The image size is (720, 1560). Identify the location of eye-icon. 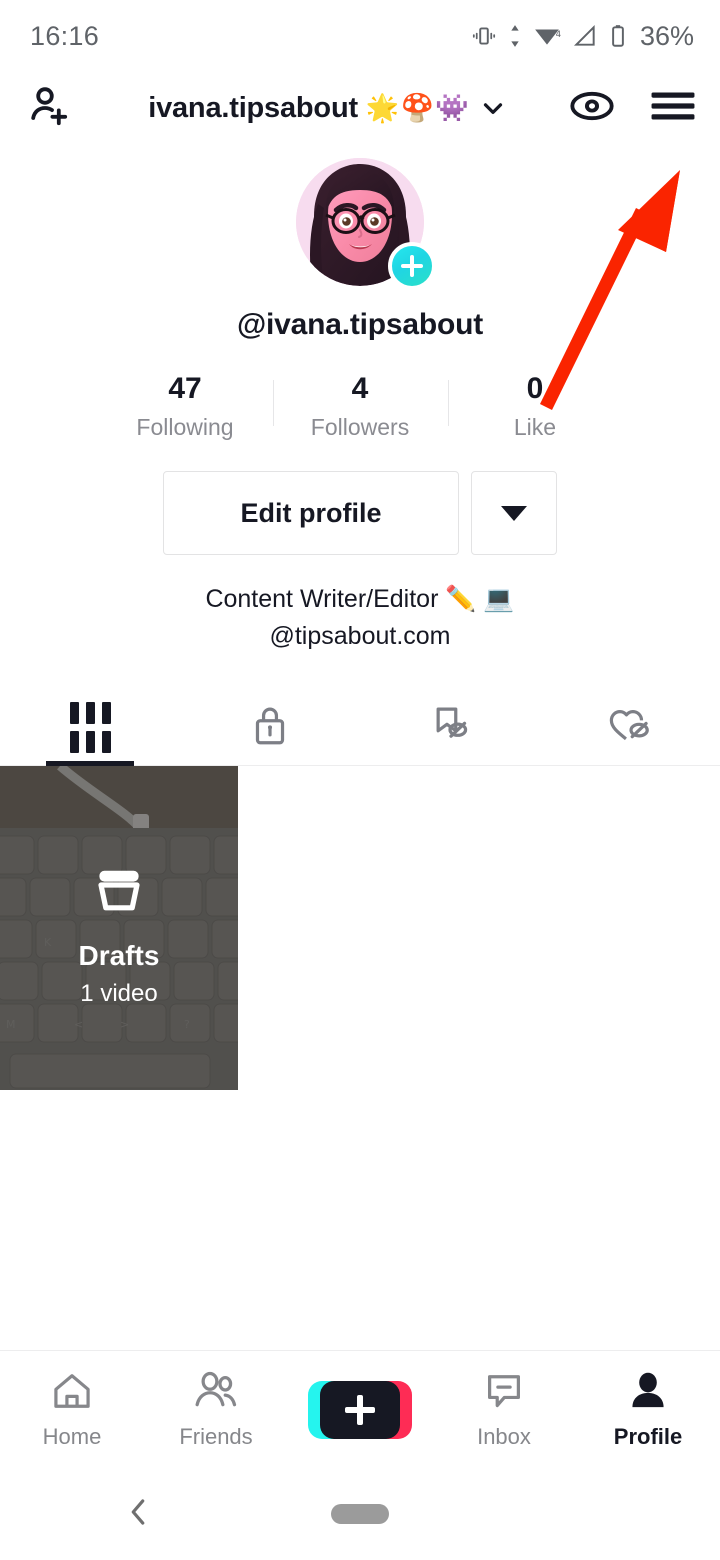
(592, 108).